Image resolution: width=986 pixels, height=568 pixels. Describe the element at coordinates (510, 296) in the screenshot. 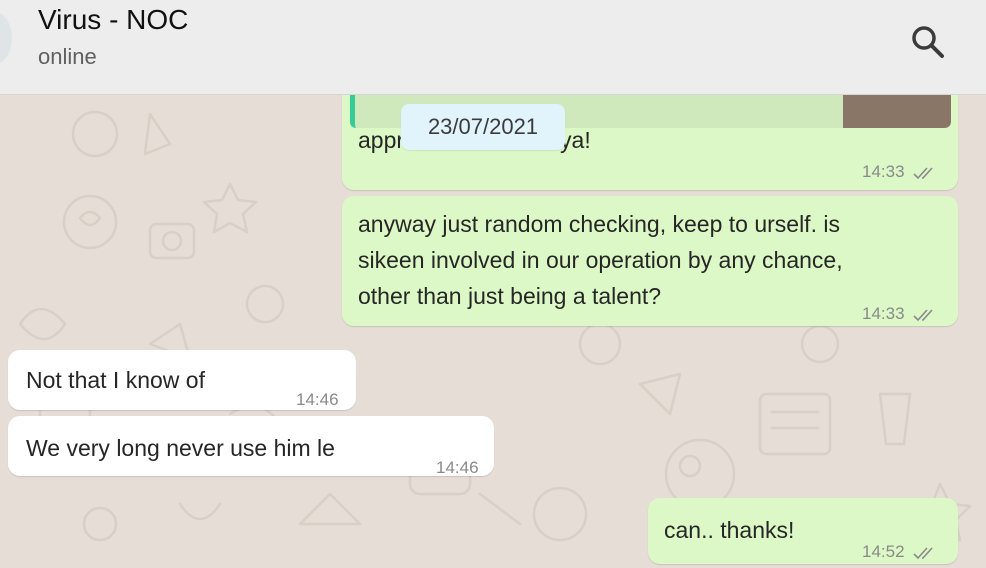

I see `message-line: other than just being a talent?` at that location.